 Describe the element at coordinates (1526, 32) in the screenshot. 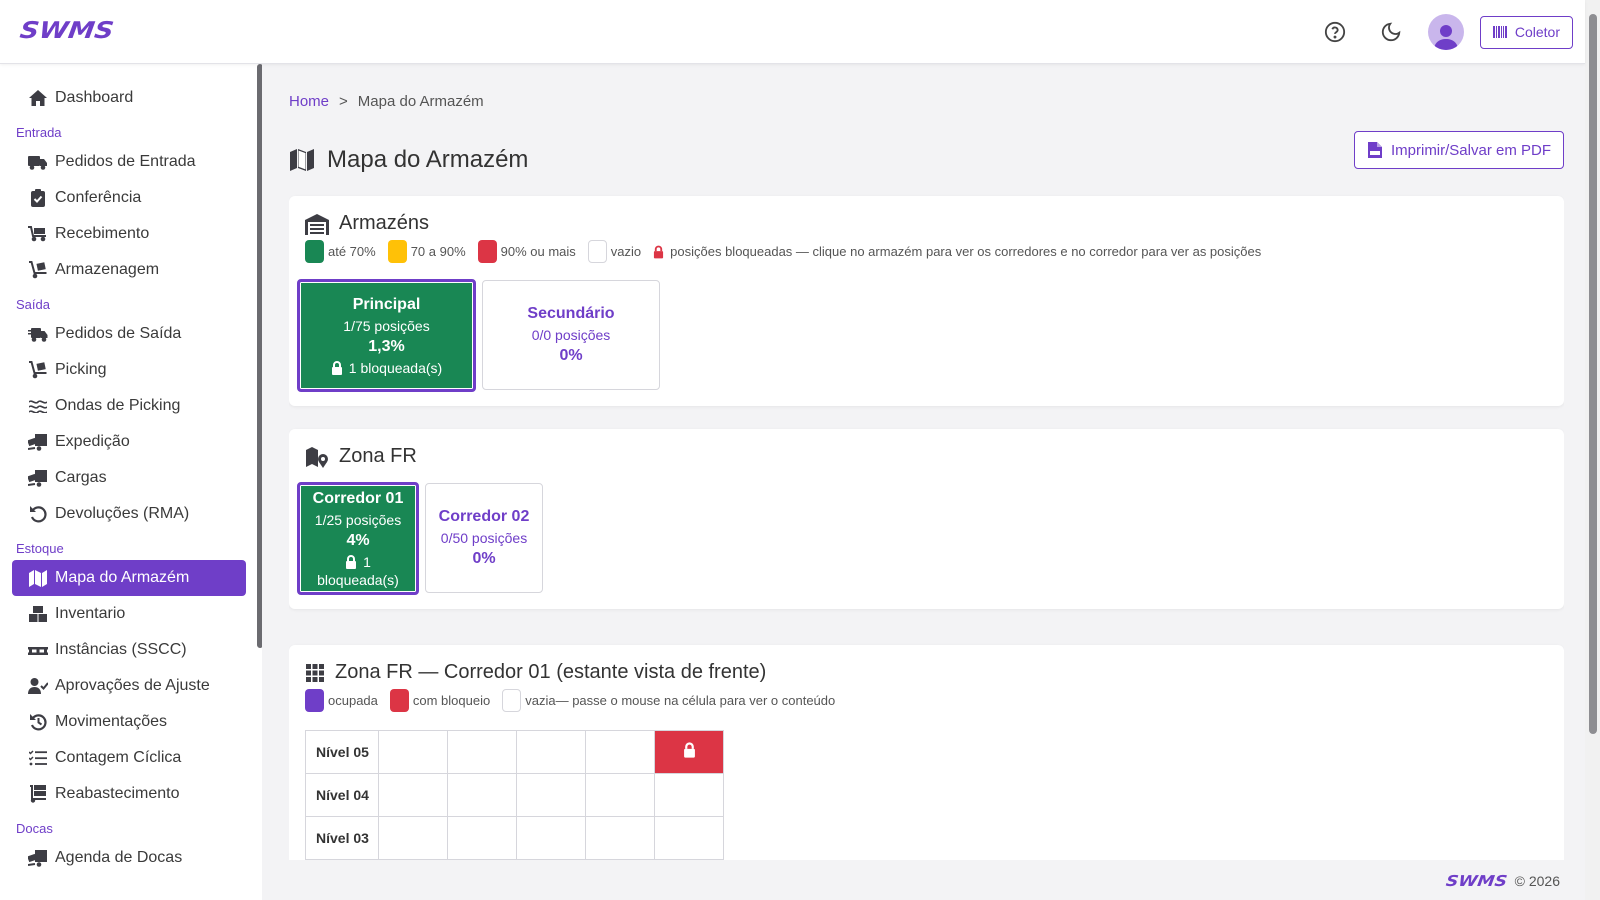

I see `coletor-button: Coletor` at that location.